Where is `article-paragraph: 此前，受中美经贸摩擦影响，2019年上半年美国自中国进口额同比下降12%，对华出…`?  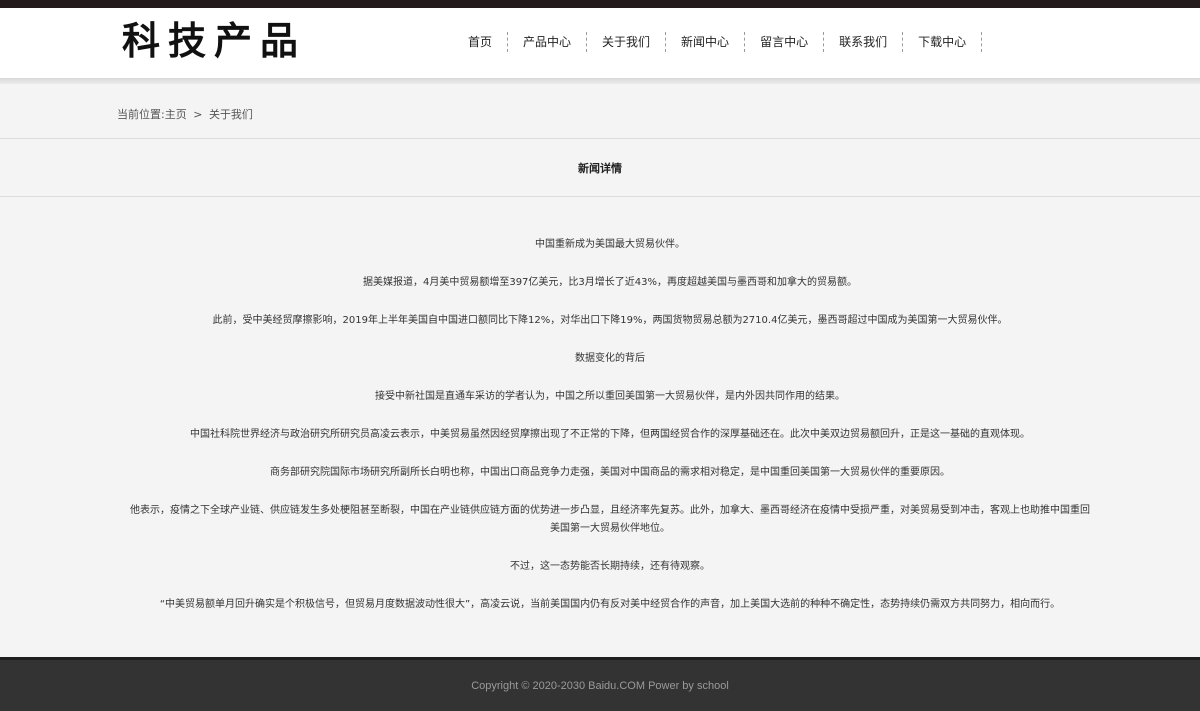
article-paragraph: 此前，受中美经贸摩擦影响，2019年上半年美国自中国进口额同比下降12%，对华出… is located at coordinates (610, 320).